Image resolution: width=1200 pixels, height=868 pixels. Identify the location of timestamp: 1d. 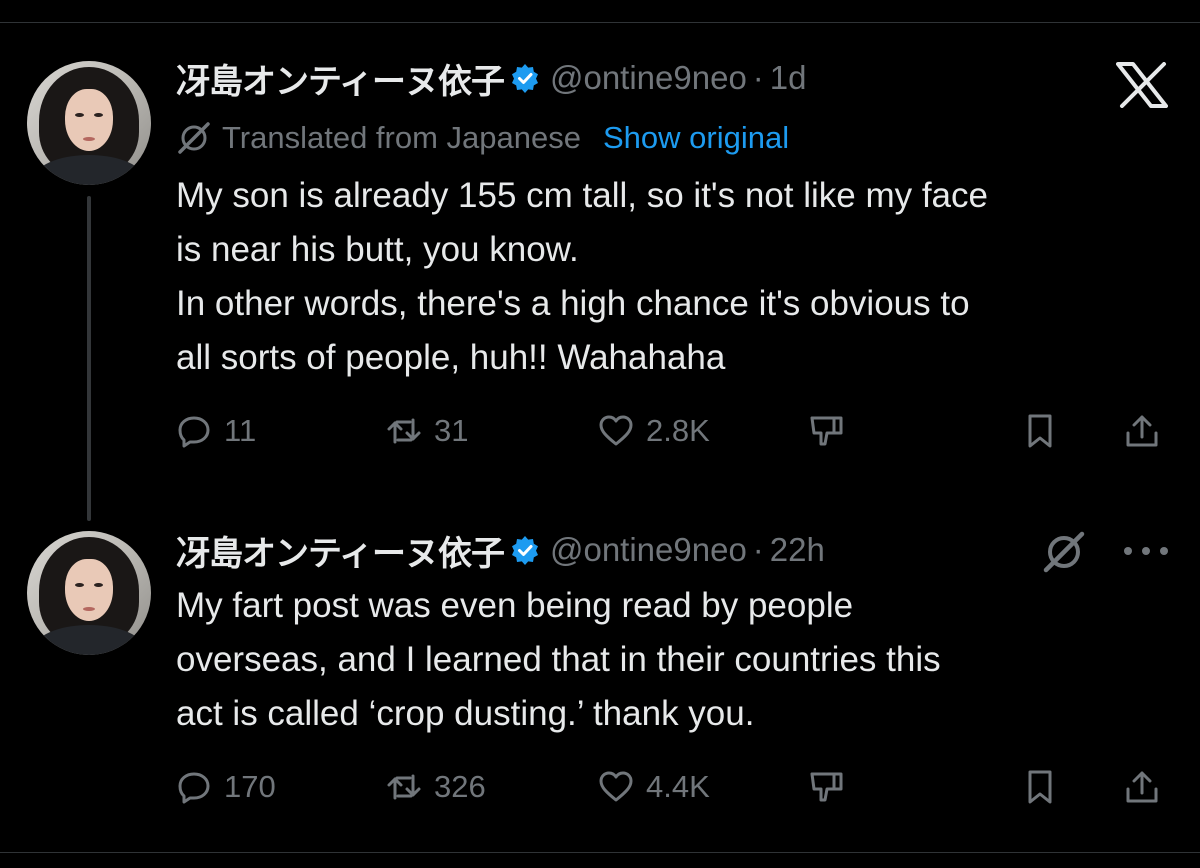
(788, 78).